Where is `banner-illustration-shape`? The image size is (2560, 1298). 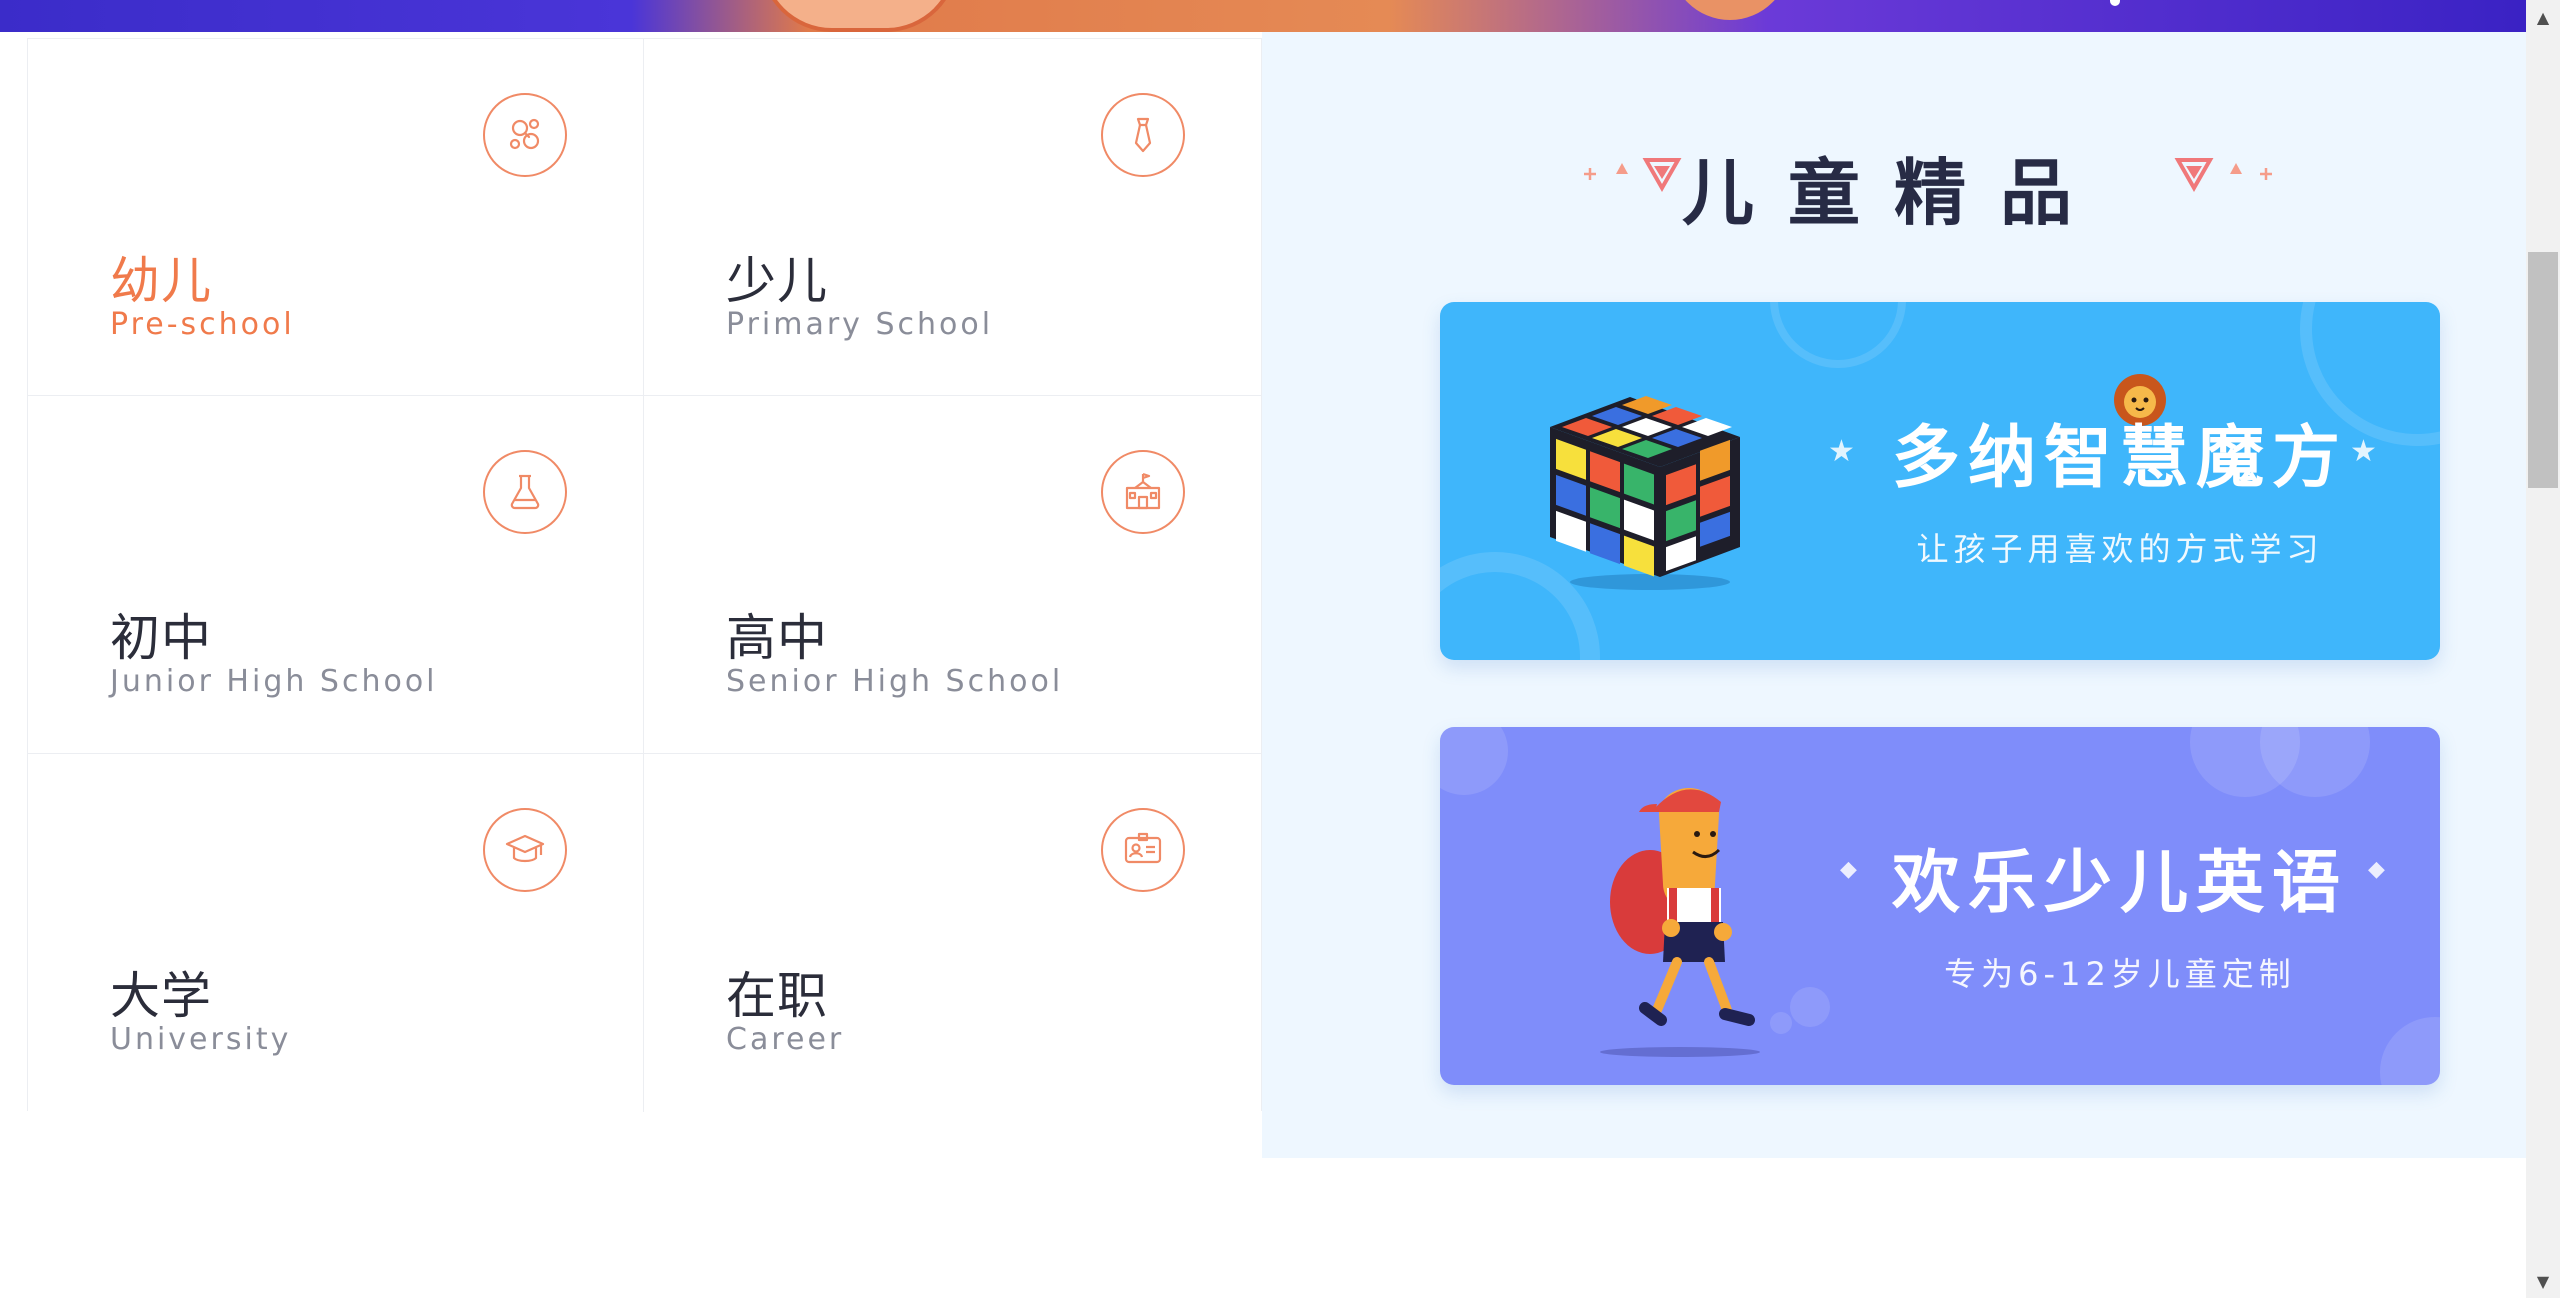 banner-illustration-shape is located at coordinates (1730, 10).